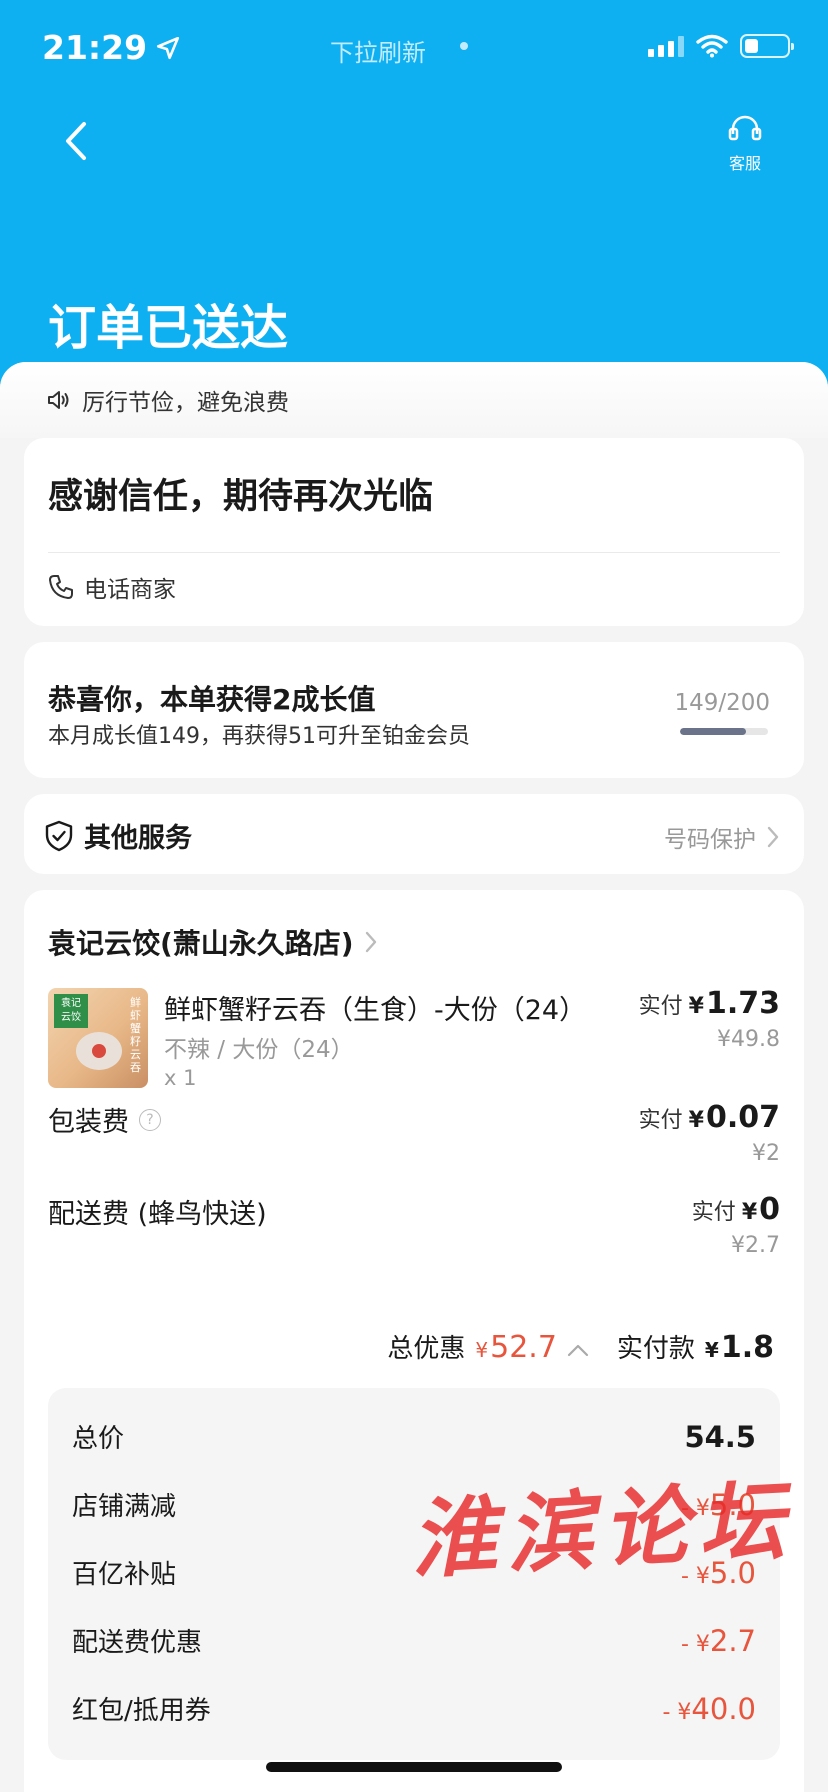 This screenshot has height=1792, width=828. Describe the element at coordinates (414, 1767) in the screenshot. I see `home-indicator` at that location.